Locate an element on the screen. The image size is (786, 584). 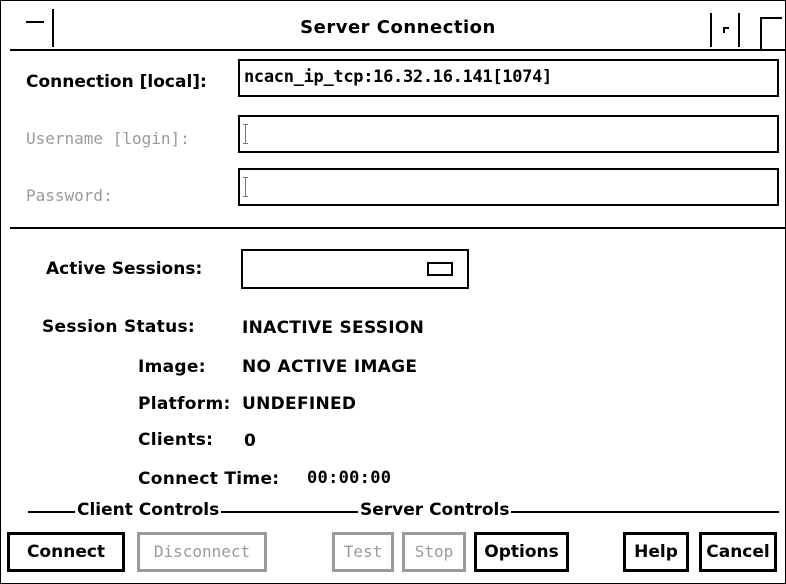
cancel-button: Cancel is located at coordinates (738, 552).